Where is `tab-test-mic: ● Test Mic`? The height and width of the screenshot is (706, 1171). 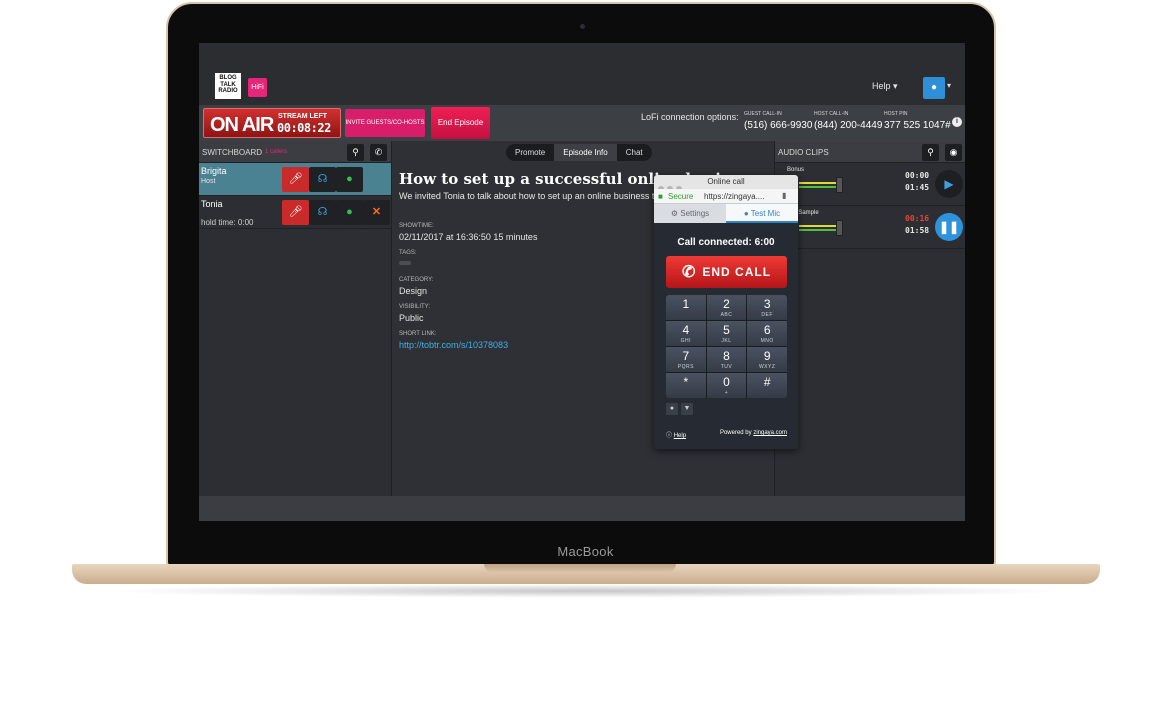 tab-test-mic: ● Test Mic is located at coordinates (762, 213).